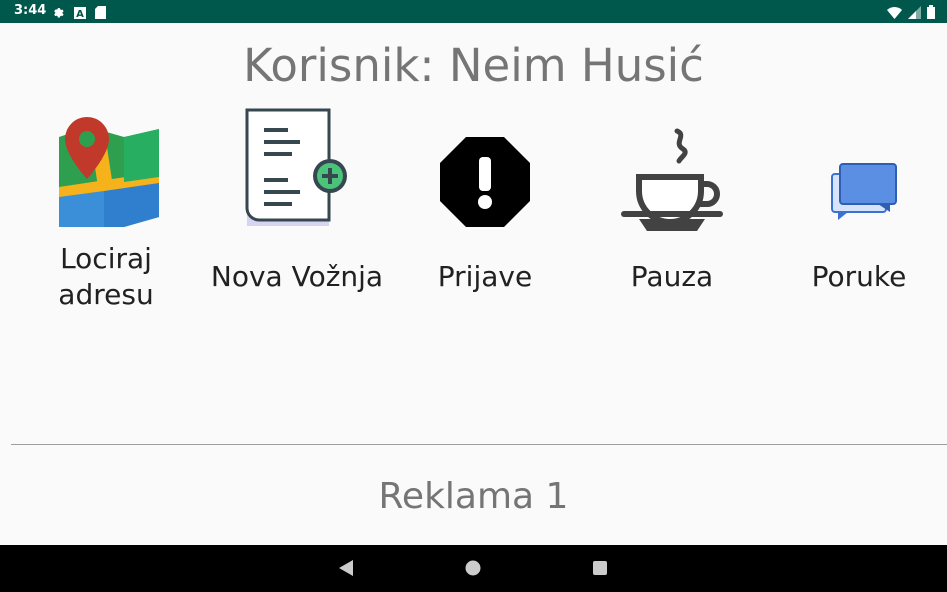 The height and width of the screenshot is (592, 947). I want to click on chat-icon, so click(864, 191).